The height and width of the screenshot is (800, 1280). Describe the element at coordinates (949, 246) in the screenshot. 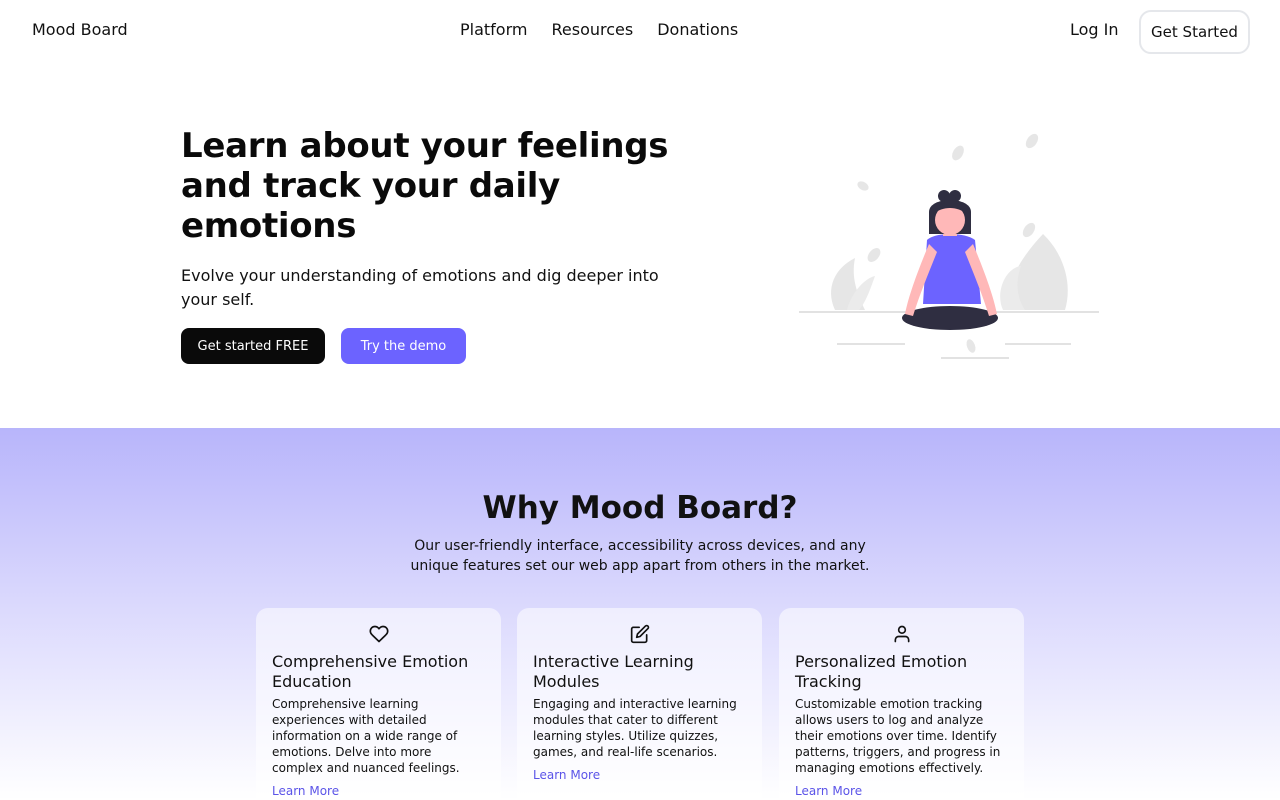

I see `meditation-illustration` at that location.